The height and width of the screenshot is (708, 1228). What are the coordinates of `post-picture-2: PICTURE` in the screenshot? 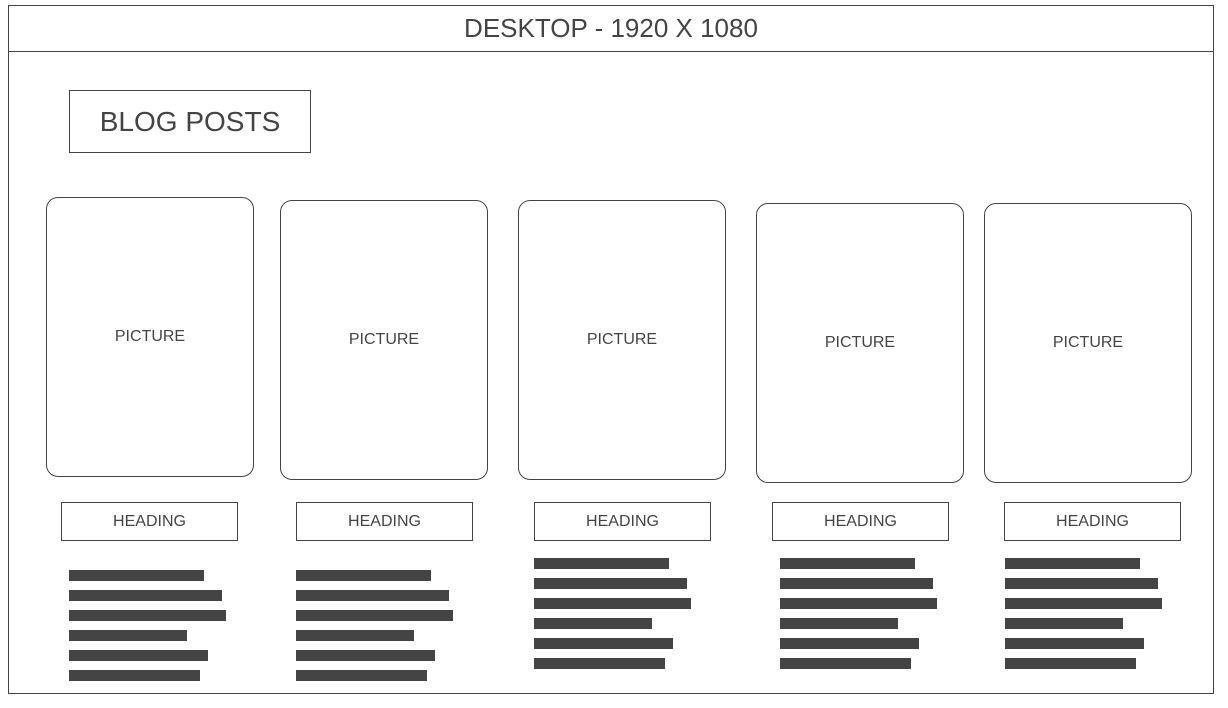 It's located at (384, 340).